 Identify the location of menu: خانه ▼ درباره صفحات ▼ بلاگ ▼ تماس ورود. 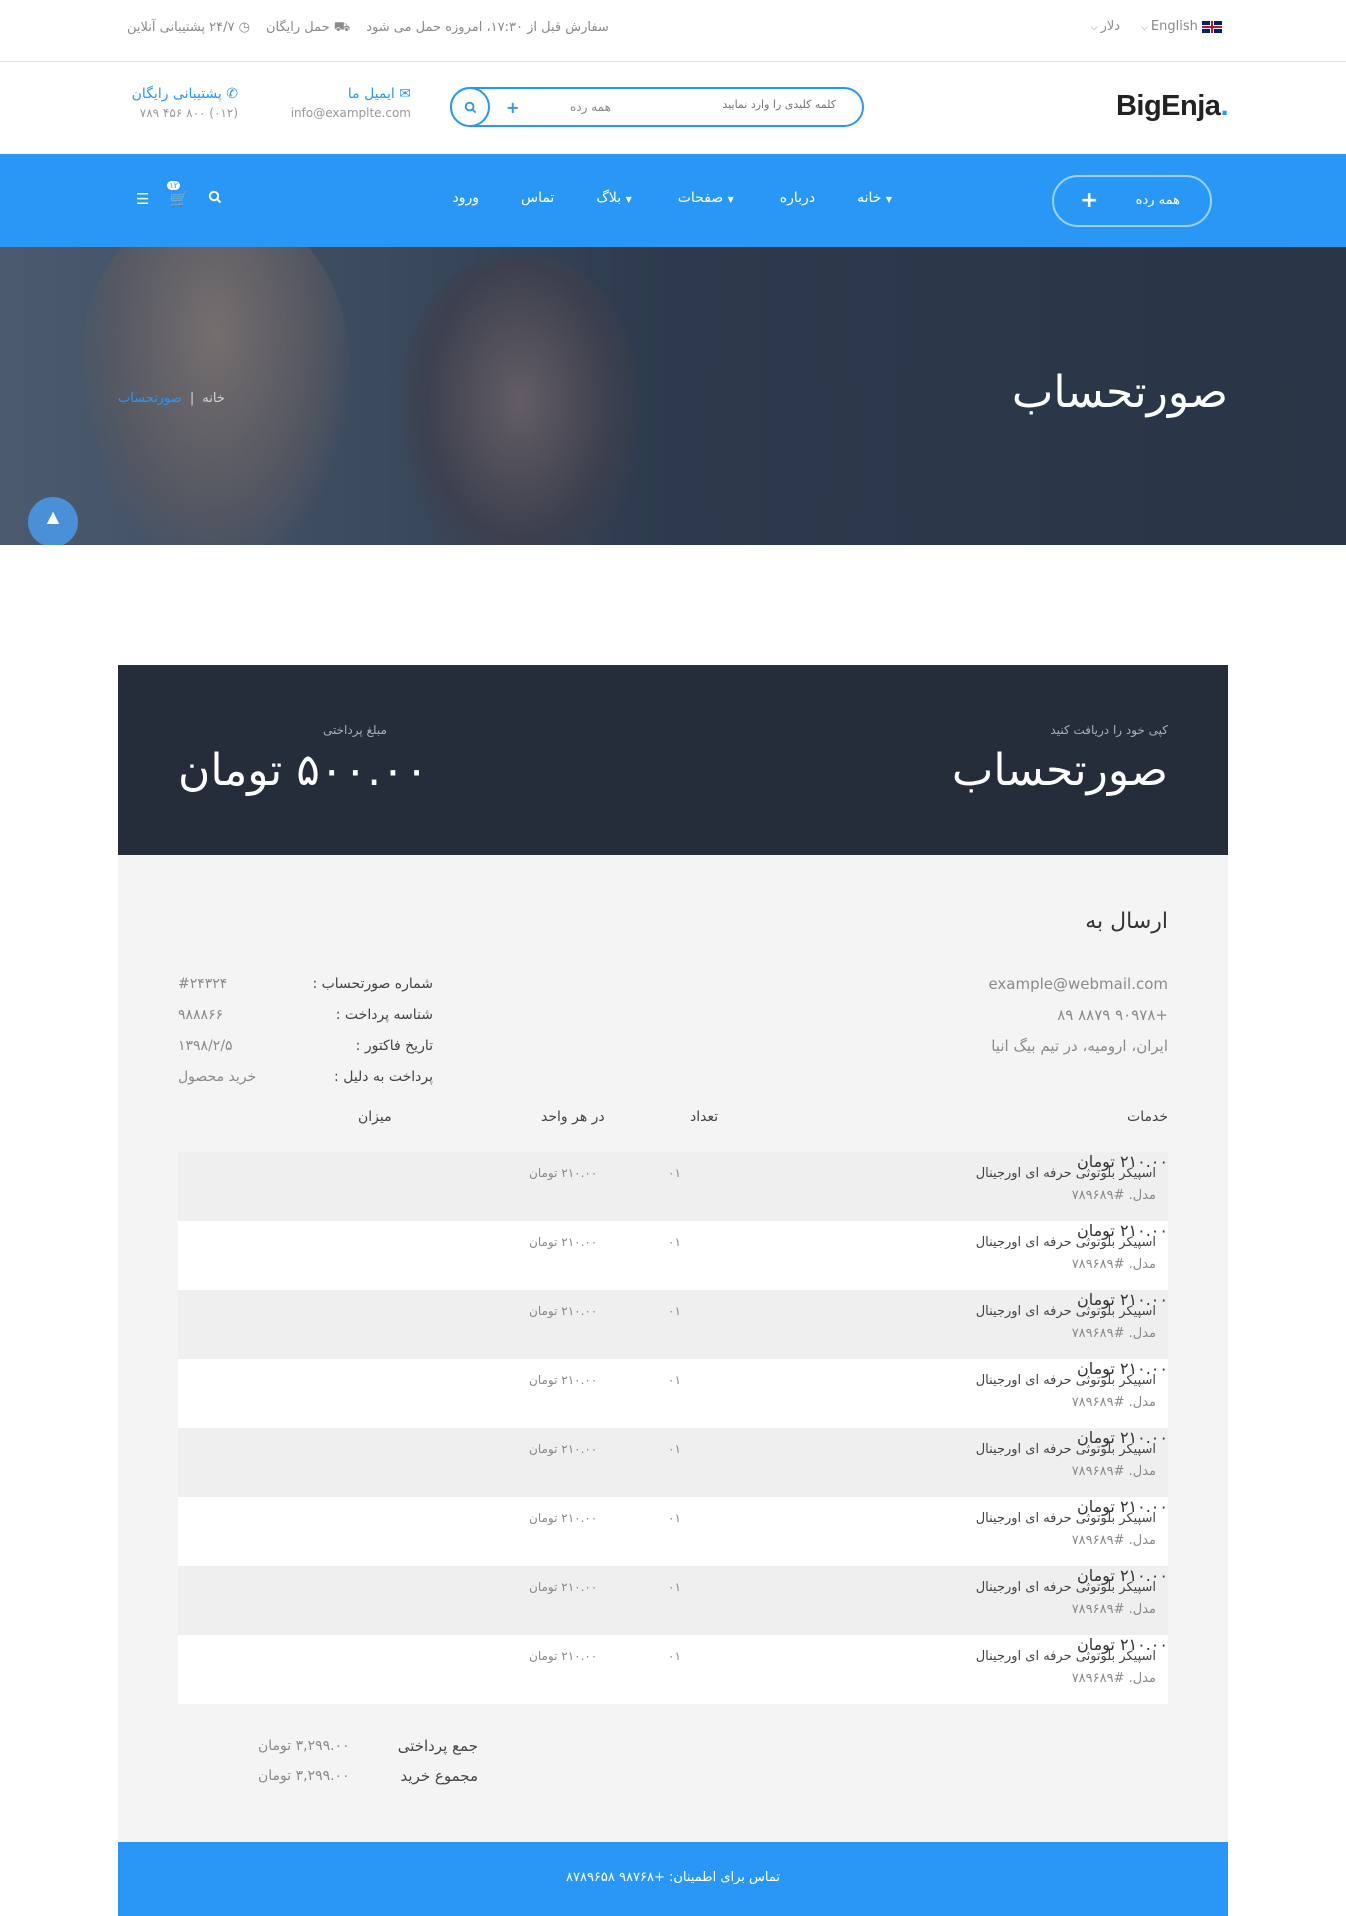
(674, 198).